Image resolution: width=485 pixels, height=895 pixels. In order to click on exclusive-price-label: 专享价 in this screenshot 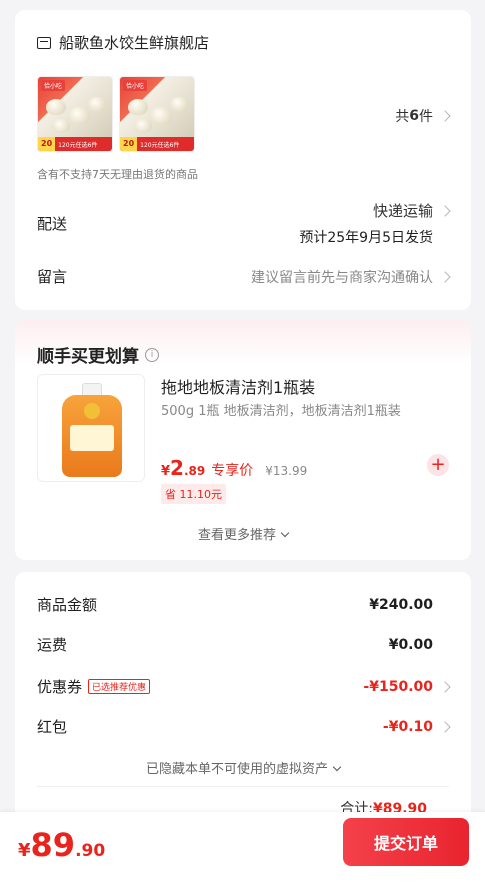, I will do `click(232, 471)`.